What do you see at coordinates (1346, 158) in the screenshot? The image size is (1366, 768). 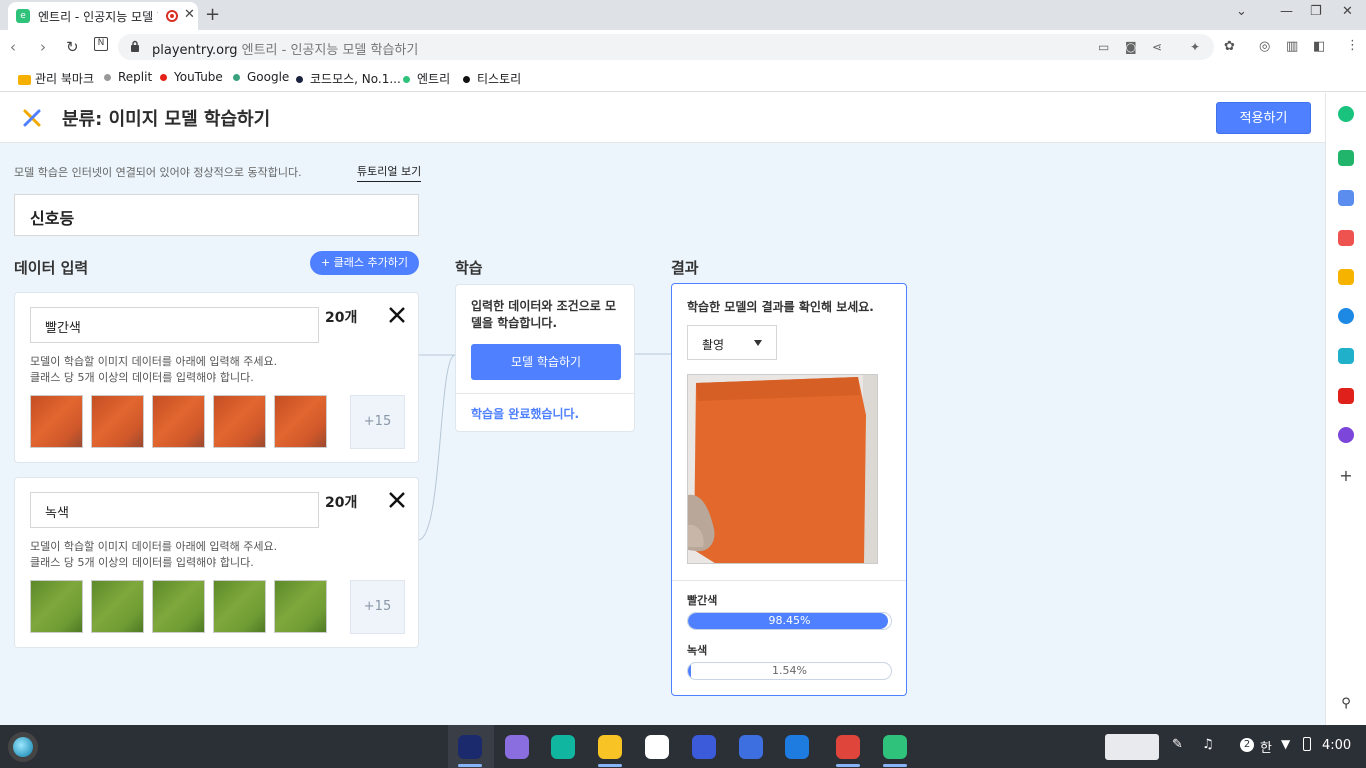 I see `bell-icon` at bounding box center [1346, 158].